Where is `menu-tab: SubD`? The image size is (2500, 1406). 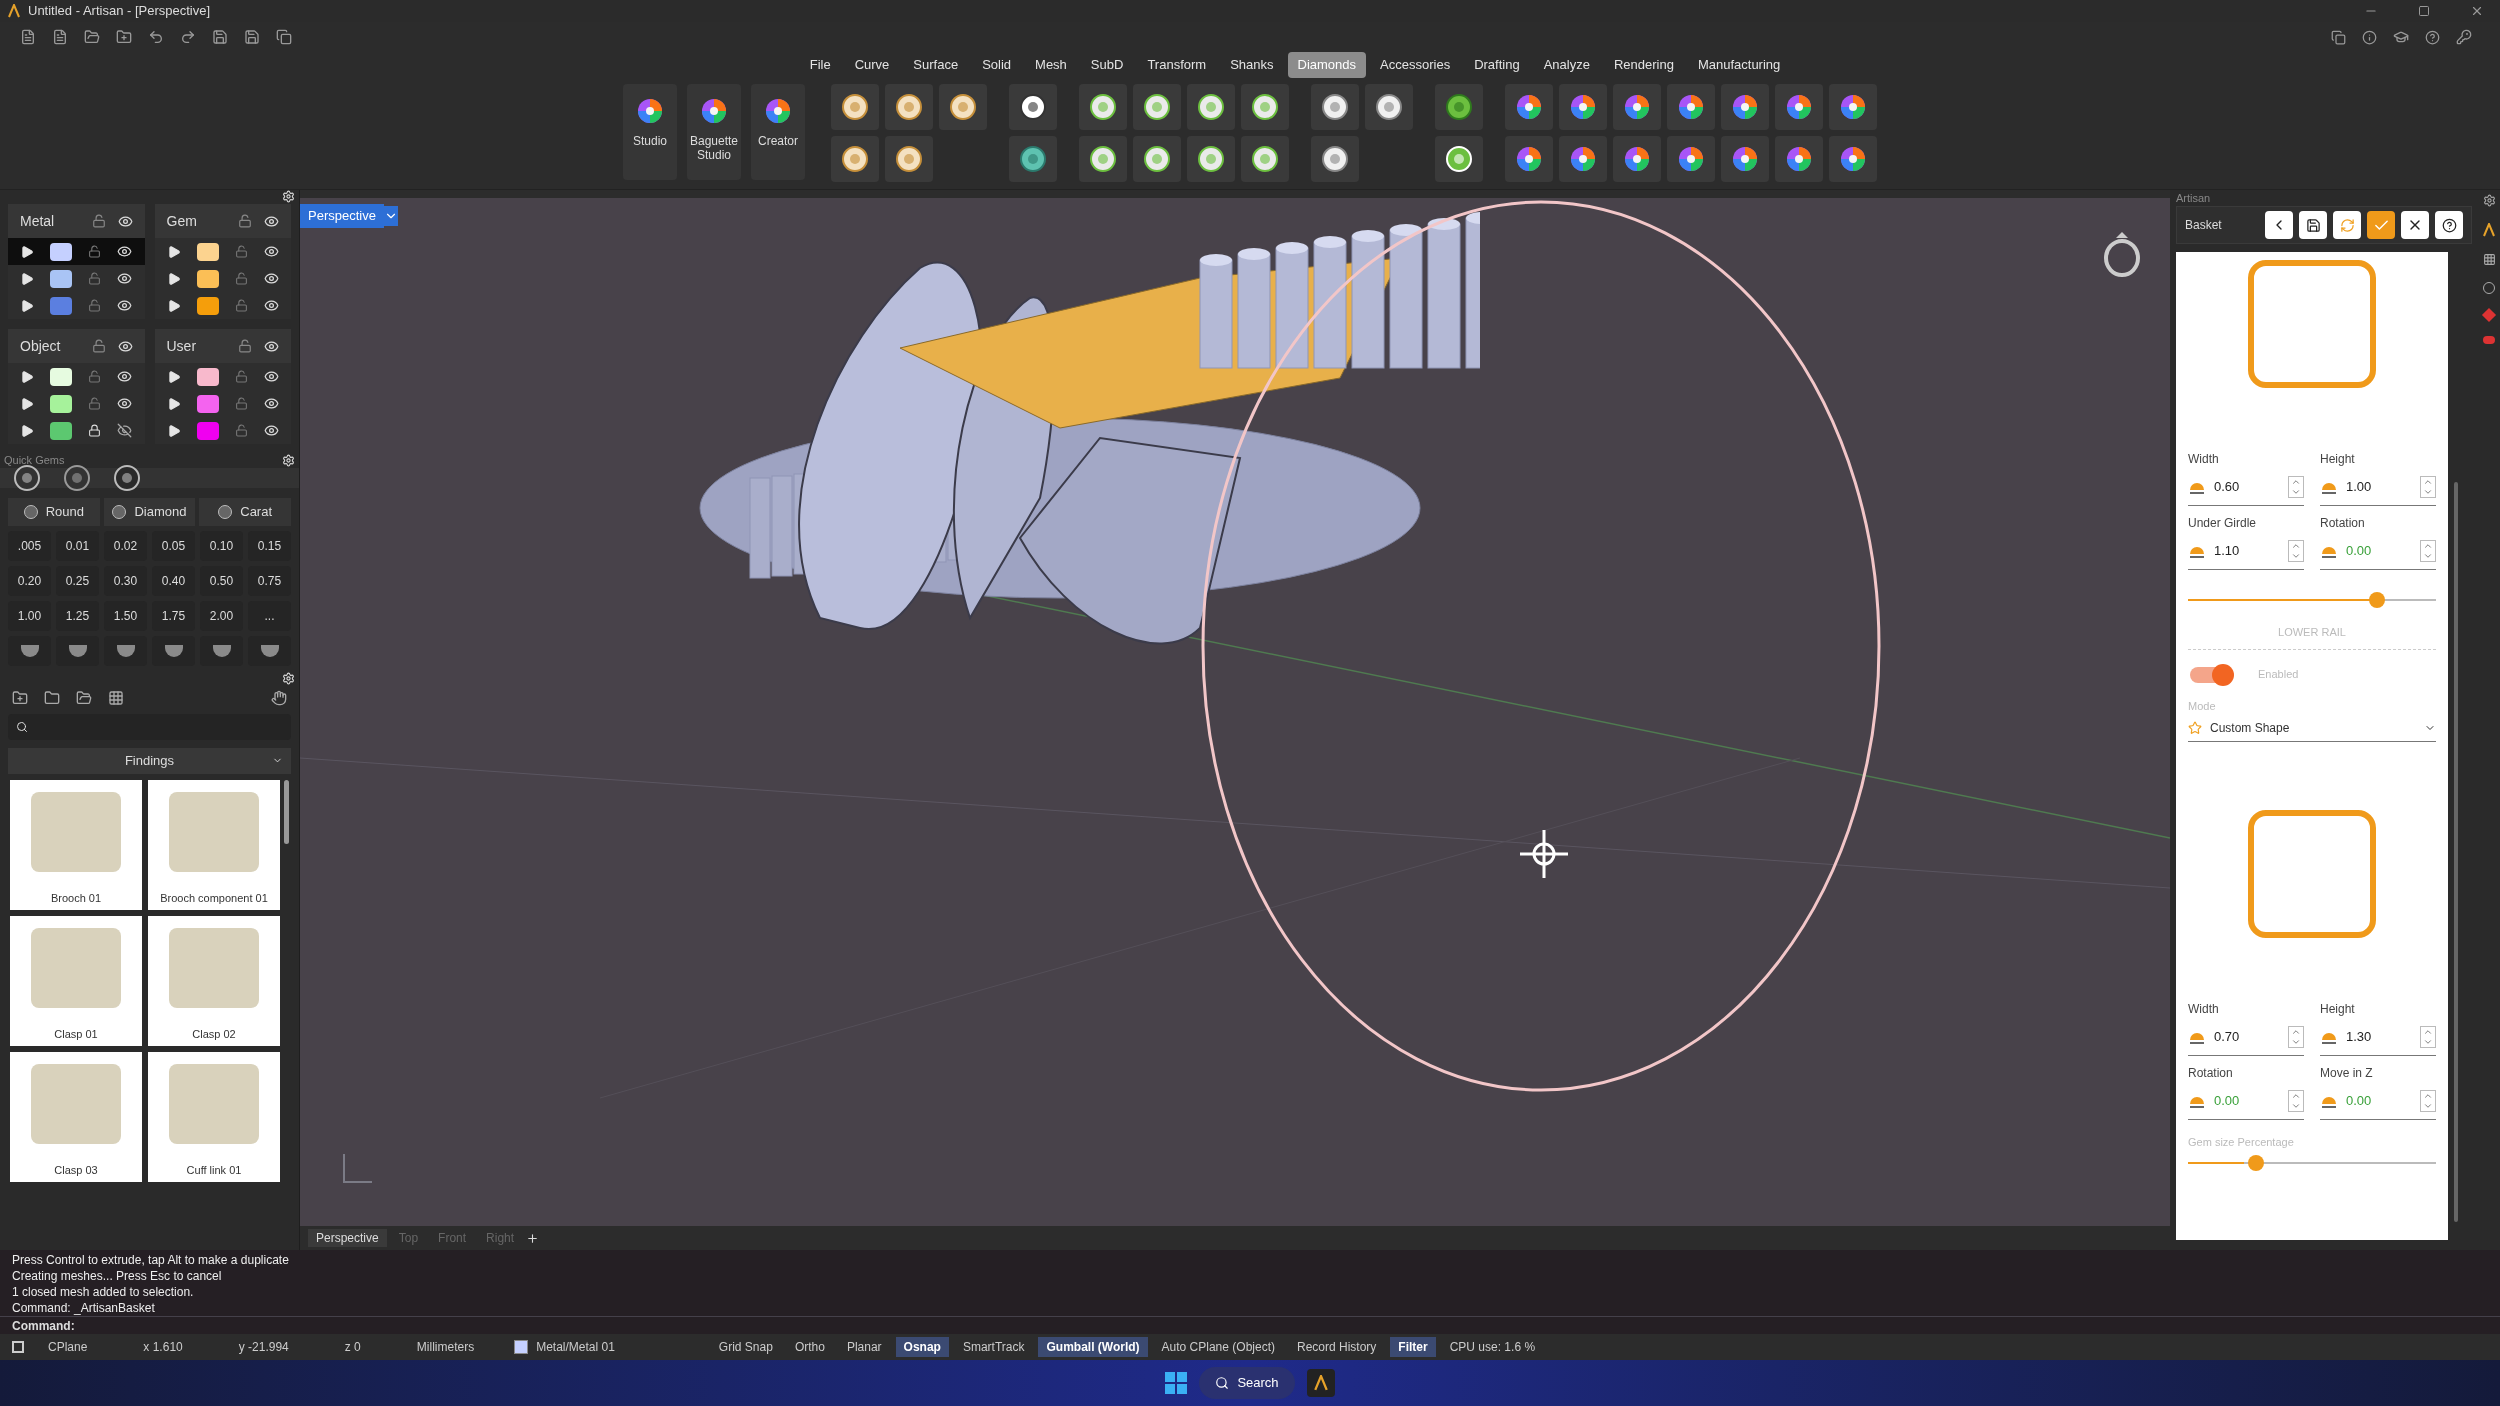 menu-tab: SubD is located at coordinates (1107, 65).